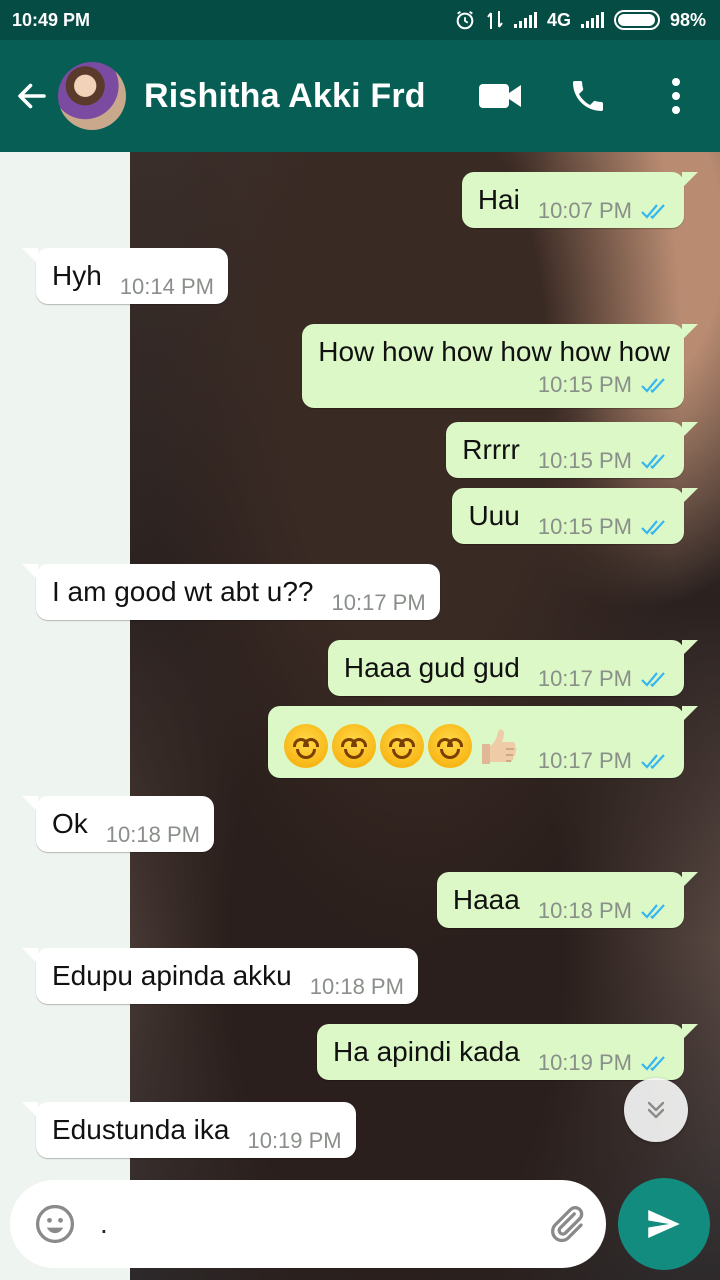 The height and width of the screenshot is (1280, 720). What do you see at coordinates (636, 20) in the screenshot?
I see `battery-icon` at bounding box center [636, 20].